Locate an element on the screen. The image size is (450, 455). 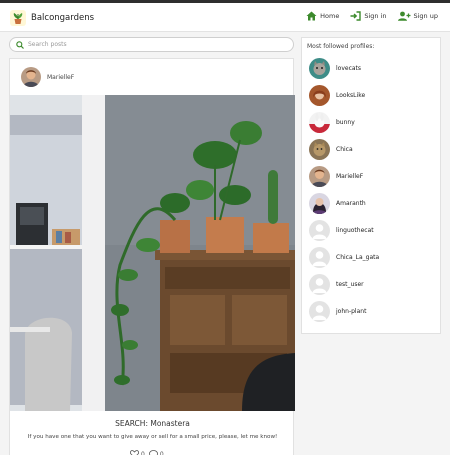
search-bar is located at coordinates (151, 44).